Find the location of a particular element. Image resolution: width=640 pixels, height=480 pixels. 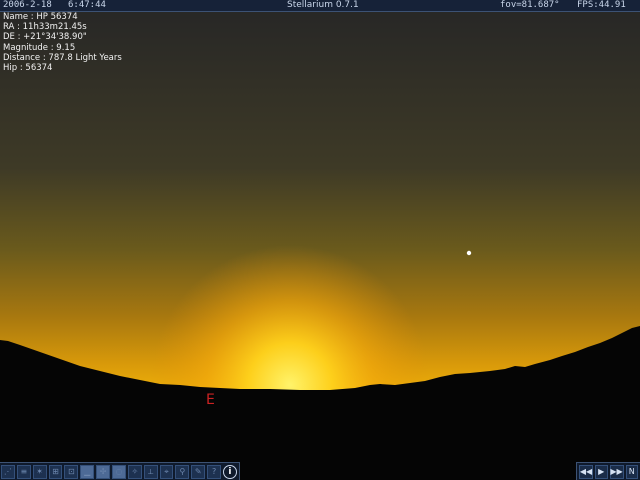

config-icon: ✎ is located at coordinates (198, 471).